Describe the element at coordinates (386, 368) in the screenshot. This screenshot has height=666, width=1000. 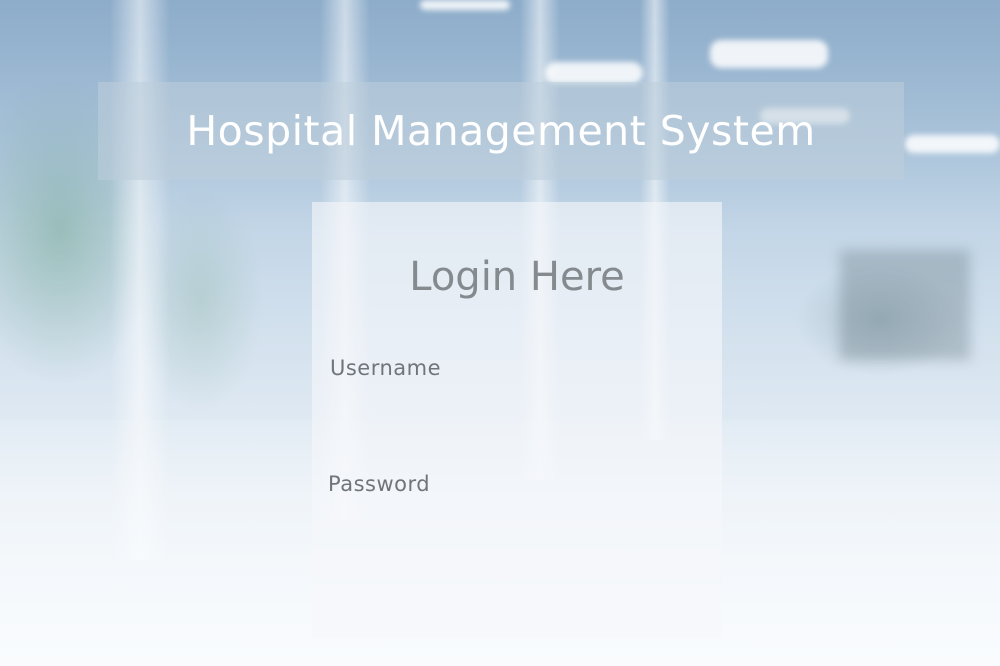
I see `username-label: Username` at that location.